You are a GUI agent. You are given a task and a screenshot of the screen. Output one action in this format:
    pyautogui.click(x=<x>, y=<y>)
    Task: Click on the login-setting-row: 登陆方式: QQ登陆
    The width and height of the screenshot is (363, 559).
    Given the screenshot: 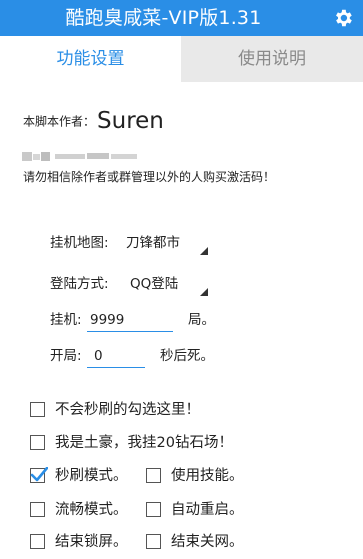 What is the action you would take?
    pyautogui.click(x=135, y=284)
    